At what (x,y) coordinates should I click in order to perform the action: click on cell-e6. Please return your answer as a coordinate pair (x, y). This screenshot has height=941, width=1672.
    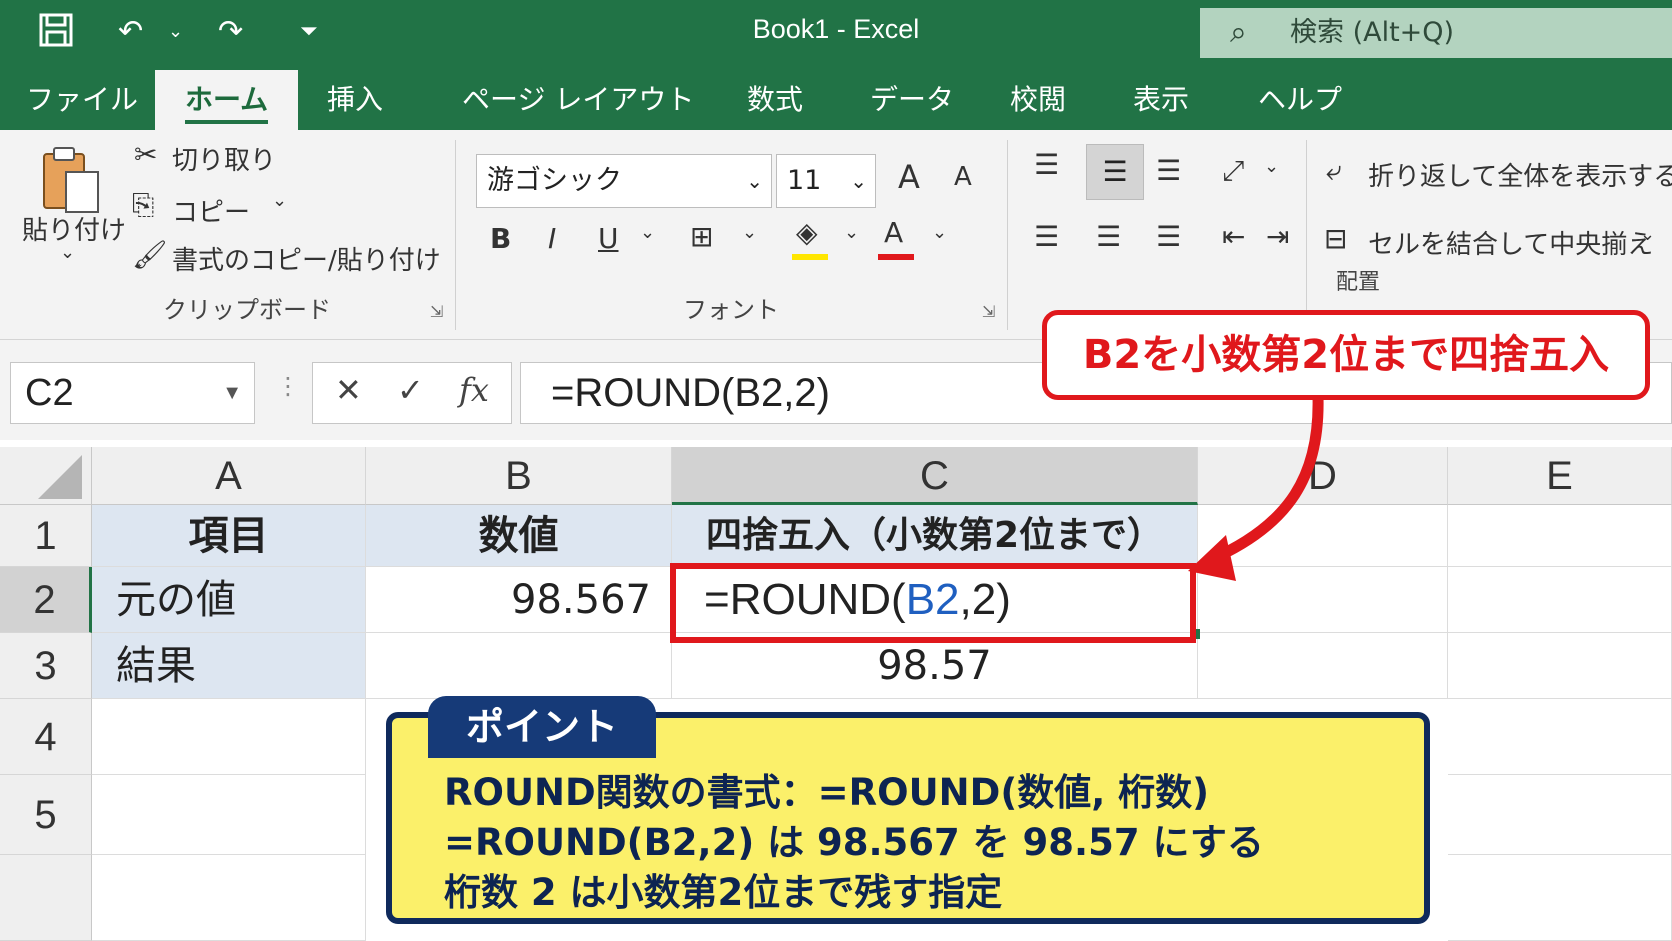
    Looking at the image, I should click on (1560, 898).